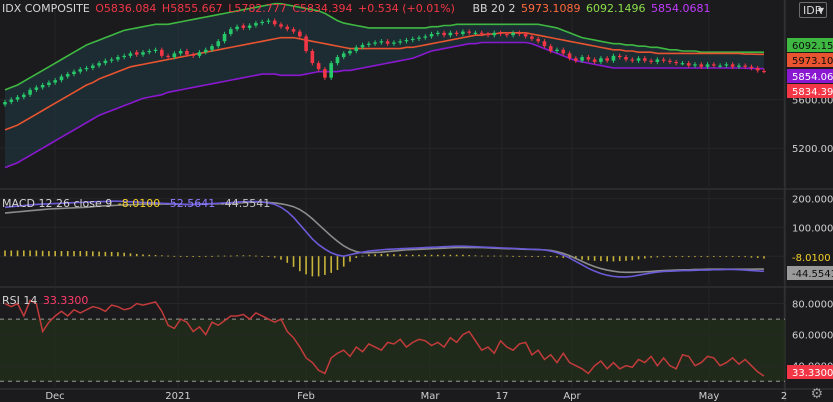 The height and width of the screenshot is (402, 833). I want to click on macd-hist-tag: -8.0100, so click(811, 258).